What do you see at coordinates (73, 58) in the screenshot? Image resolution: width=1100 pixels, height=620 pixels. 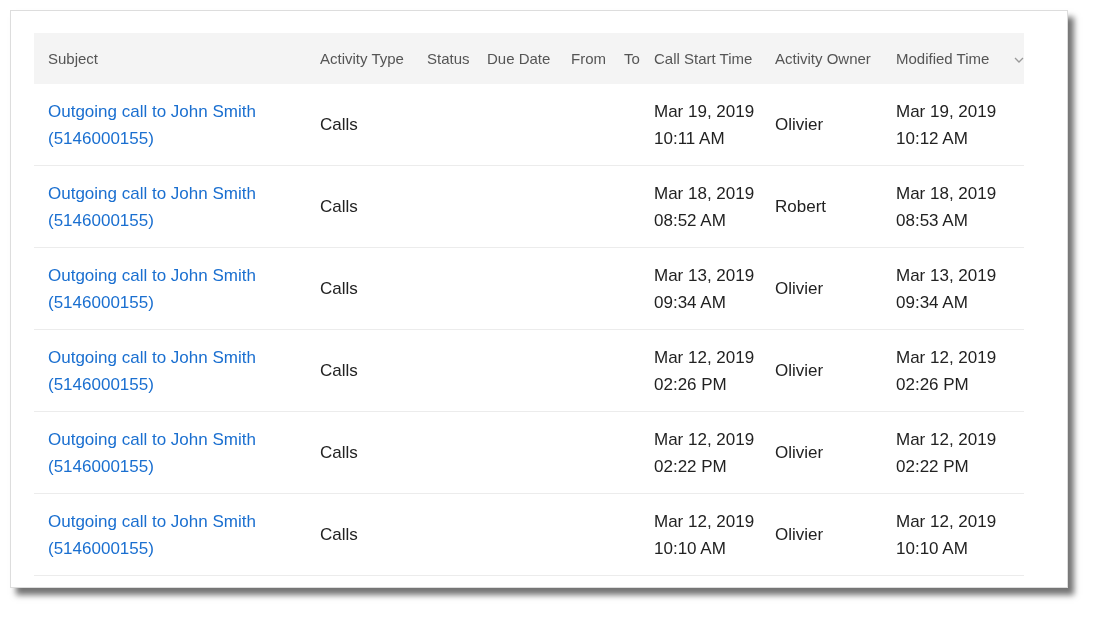 I see `column-header: Subject` at bounding box center [73, 58].